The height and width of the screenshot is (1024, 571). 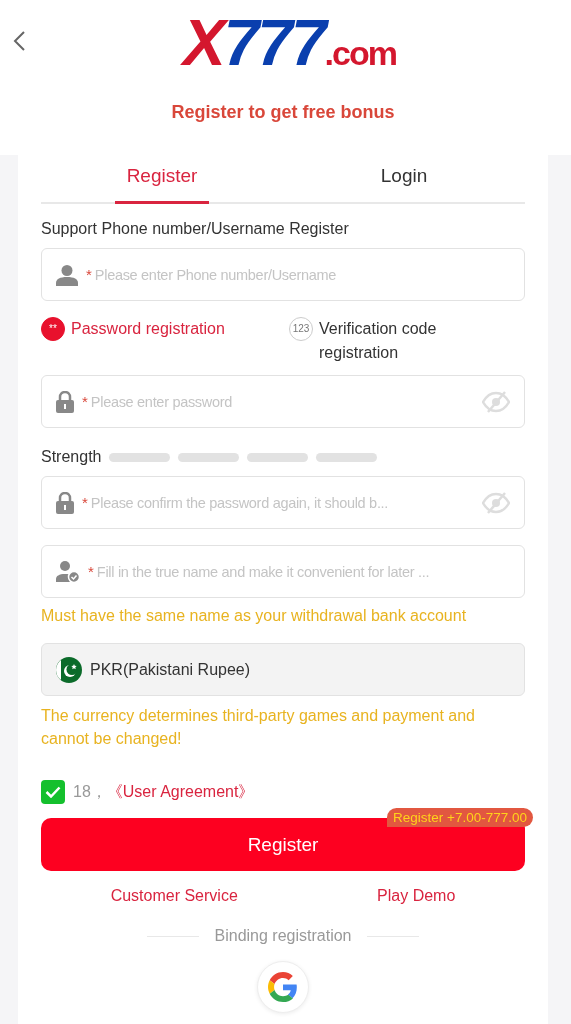 What do you see at coordinates (416, 896) in the screenshot?
I see `footer-link: Play Demo` at bounding box center [416, 896].